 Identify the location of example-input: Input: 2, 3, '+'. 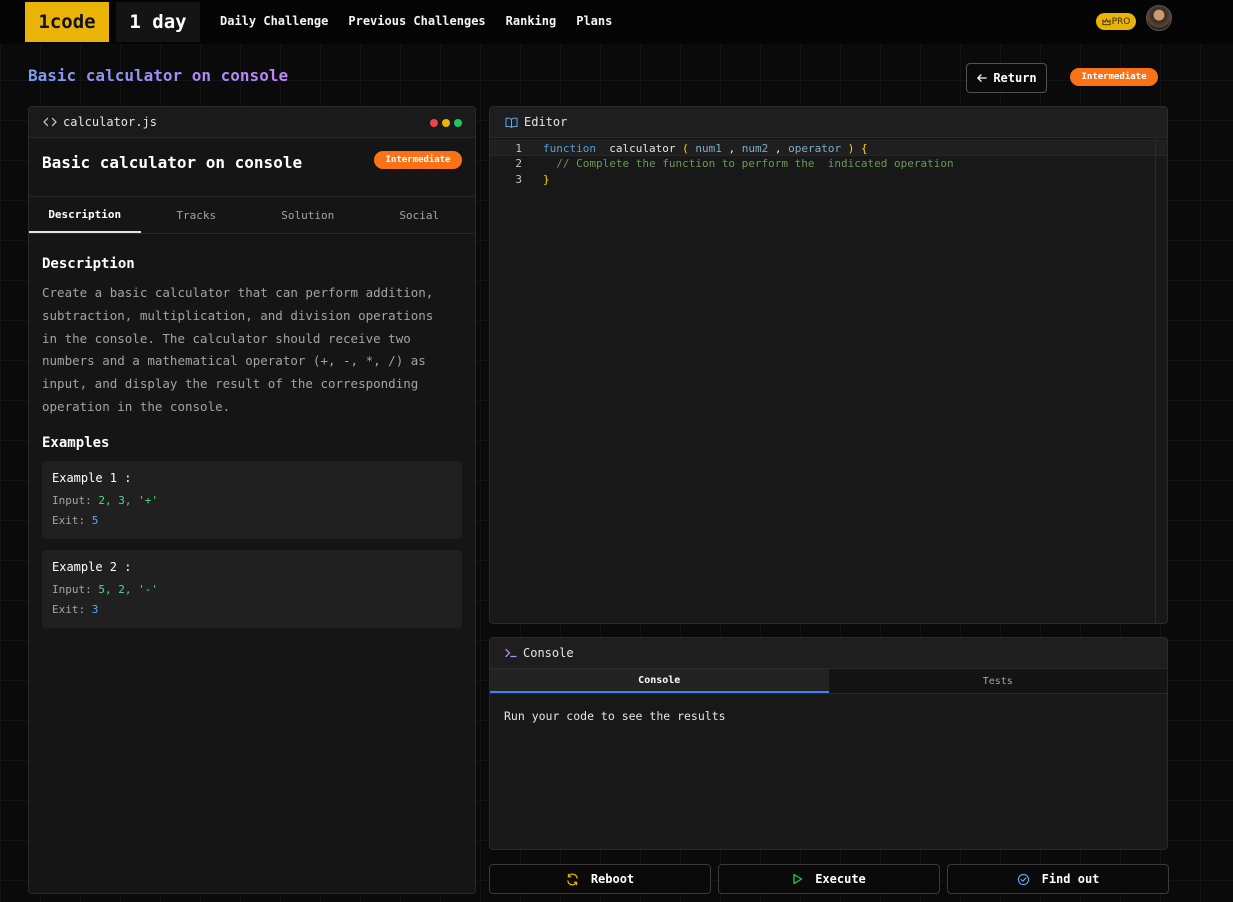
(252, 501).